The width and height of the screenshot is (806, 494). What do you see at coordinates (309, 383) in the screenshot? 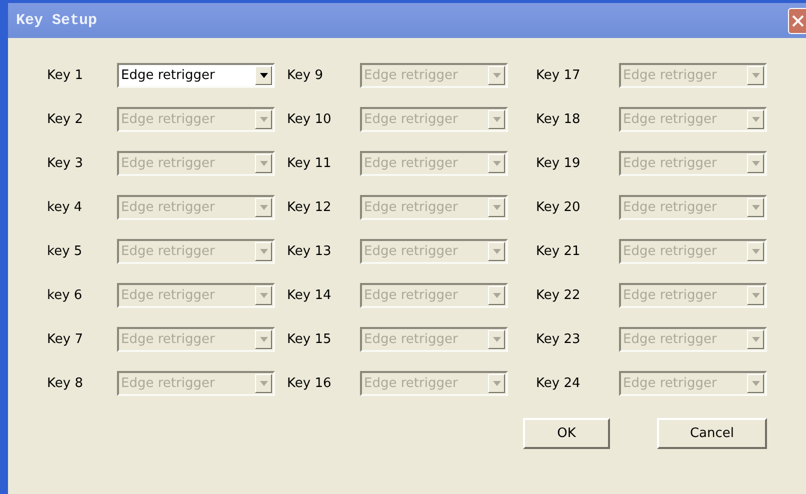
I see `key-label: Key 16` at bounding box center [309, 383].